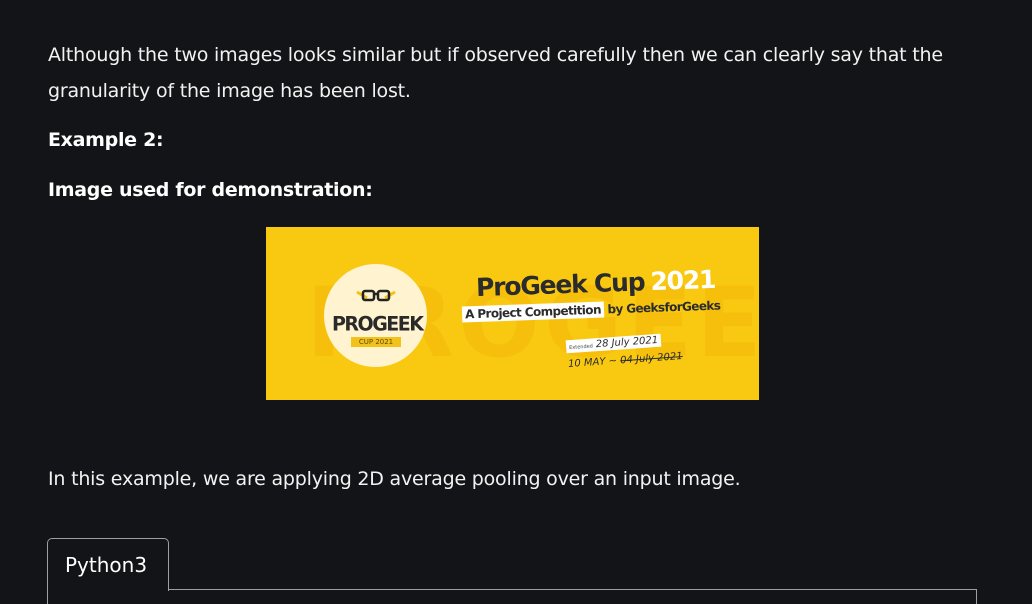  What do you see at coordinates (560, 285) in the screenshot?
I see `banner-title-text: ProGeek Cup` at bounding box center [560, 285].